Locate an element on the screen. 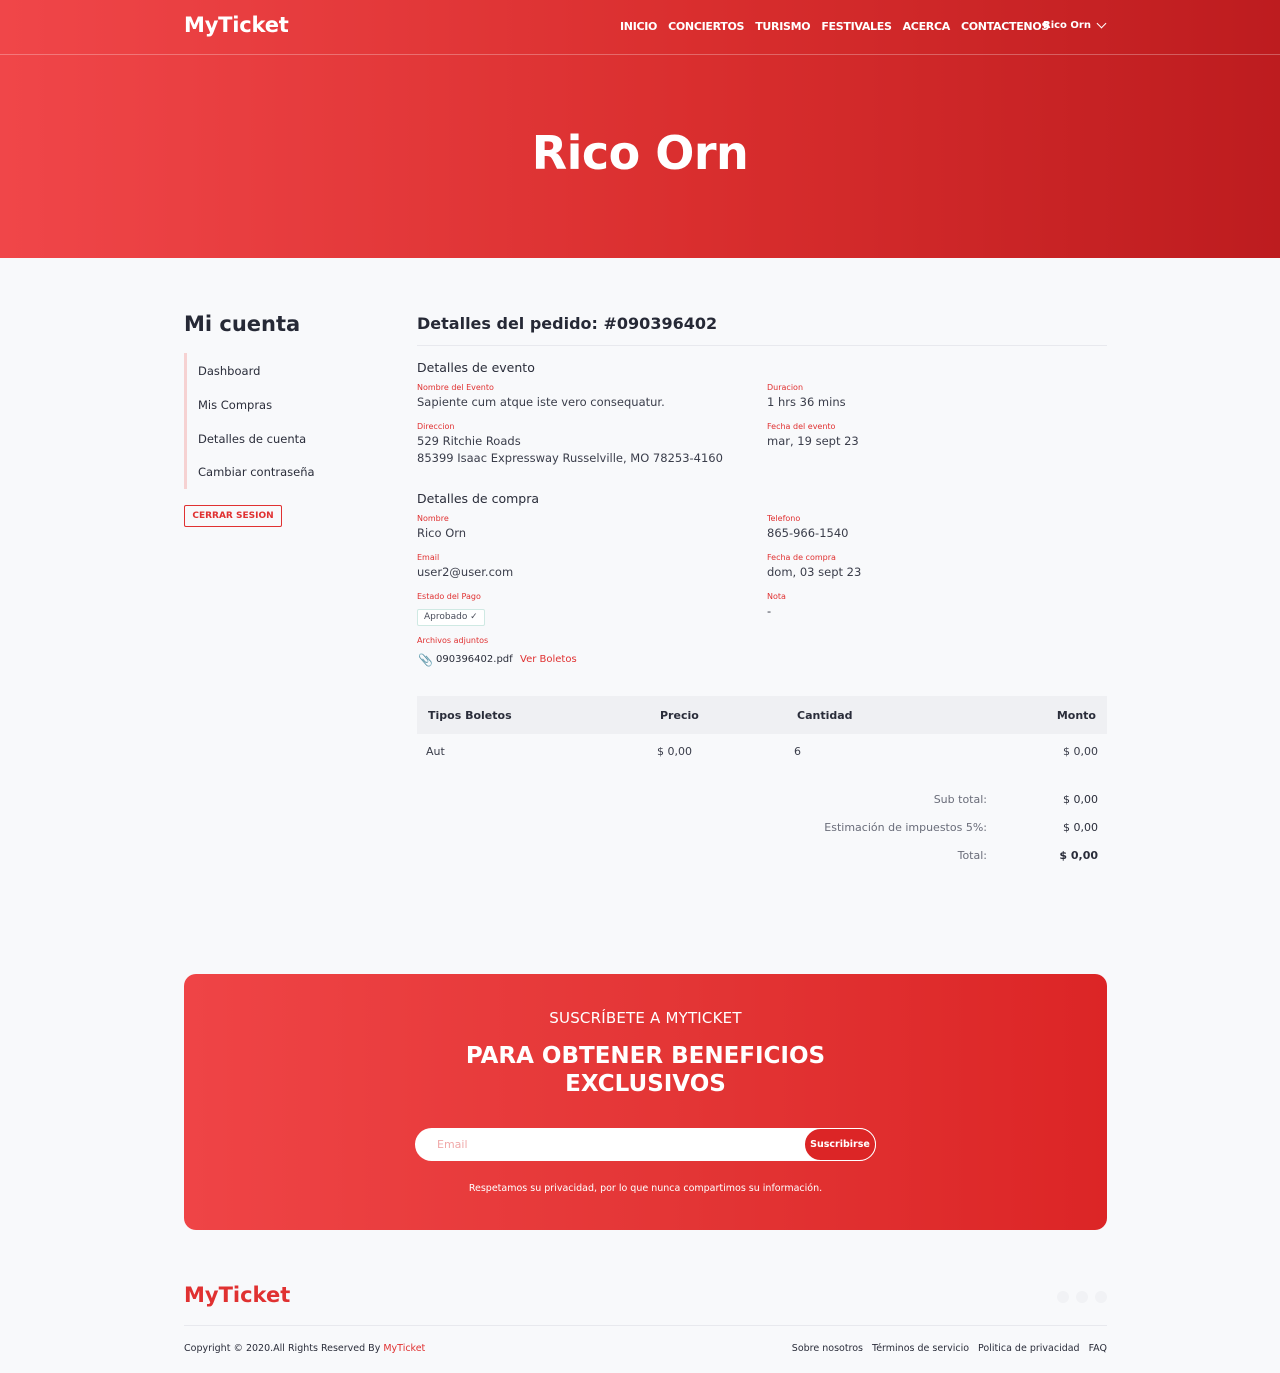 The width and height of the screenshot is (1280, 1373). divider is located at coordinates (762, 345).